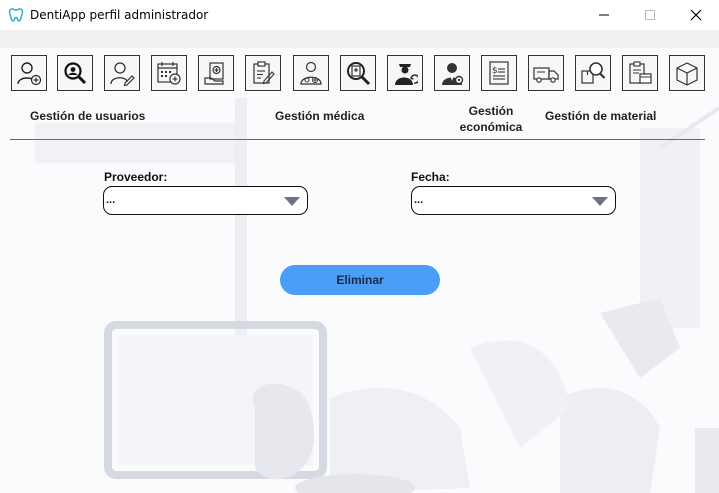 This screenshot has height=493, width=719. What do you see at coordinates (136, 177) in the screenshot?
I see `supplier-label: Proveedor:` at bounding box center [136, 177].